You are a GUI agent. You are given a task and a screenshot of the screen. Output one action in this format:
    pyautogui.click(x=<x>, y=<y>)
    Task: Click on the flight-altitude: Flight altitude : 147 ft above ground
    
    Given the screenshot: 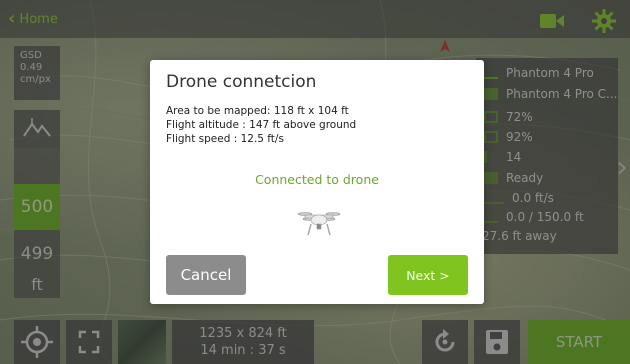 What is the action you would take?
    pyautogui.click(x=261, y=125)
    